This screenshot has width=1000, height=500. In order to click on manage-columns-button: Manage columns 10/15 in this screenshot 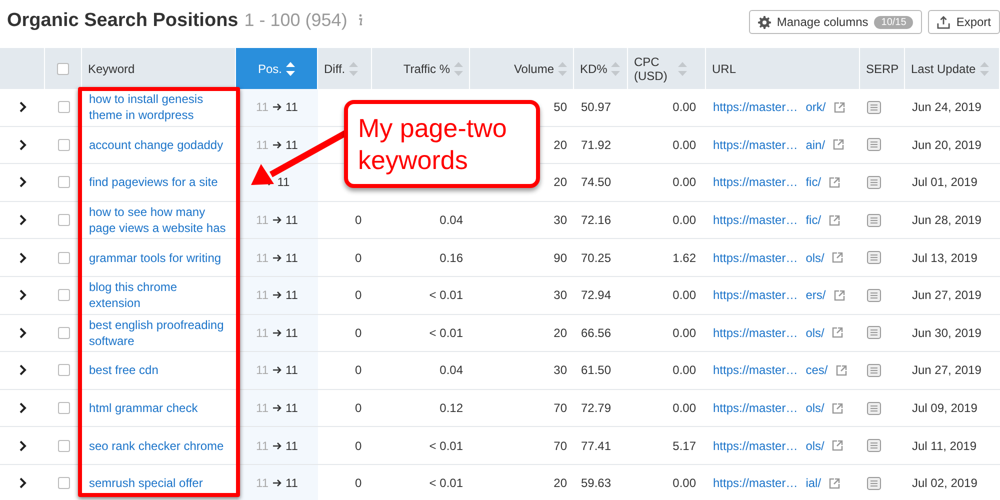, I will do `click(835, 22)`.